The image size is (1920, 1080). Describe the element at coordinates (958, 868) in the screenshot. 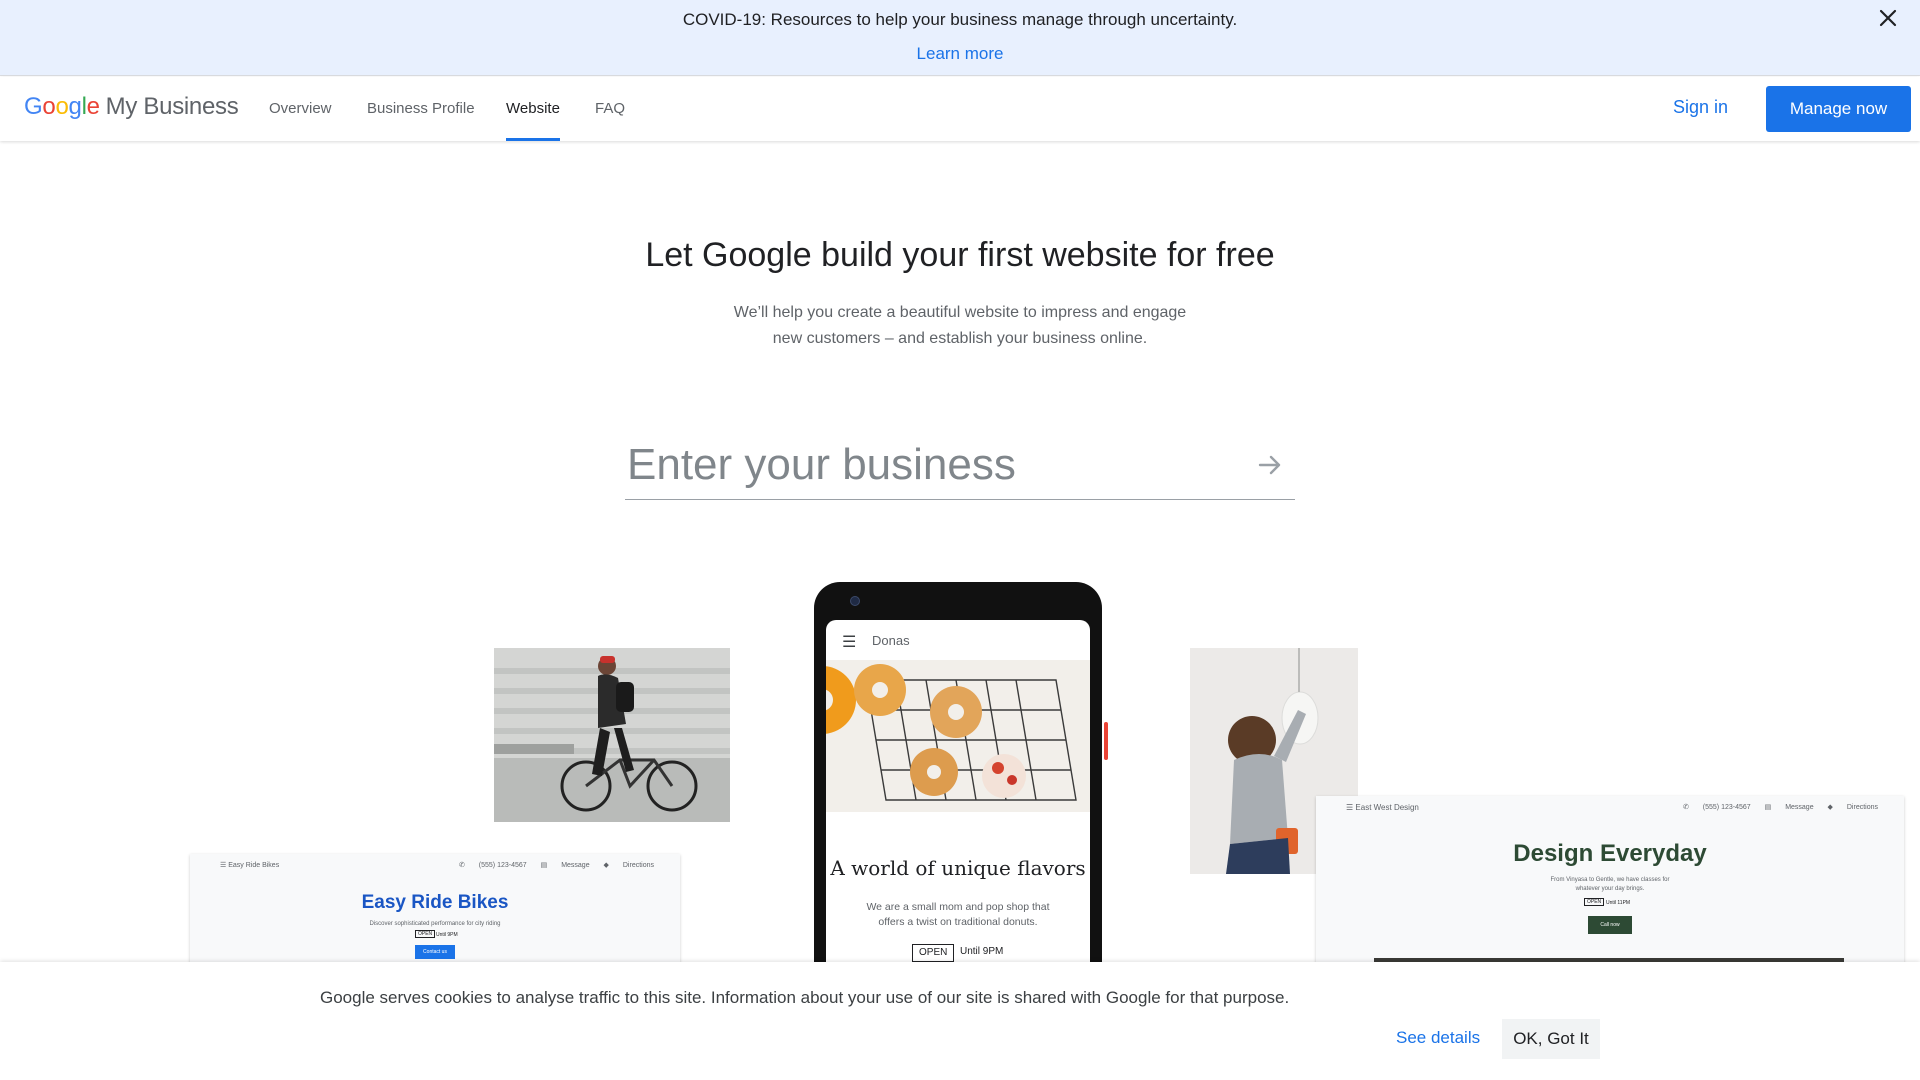

I see `phone-site-headline: A world of unique flavors` at that location.